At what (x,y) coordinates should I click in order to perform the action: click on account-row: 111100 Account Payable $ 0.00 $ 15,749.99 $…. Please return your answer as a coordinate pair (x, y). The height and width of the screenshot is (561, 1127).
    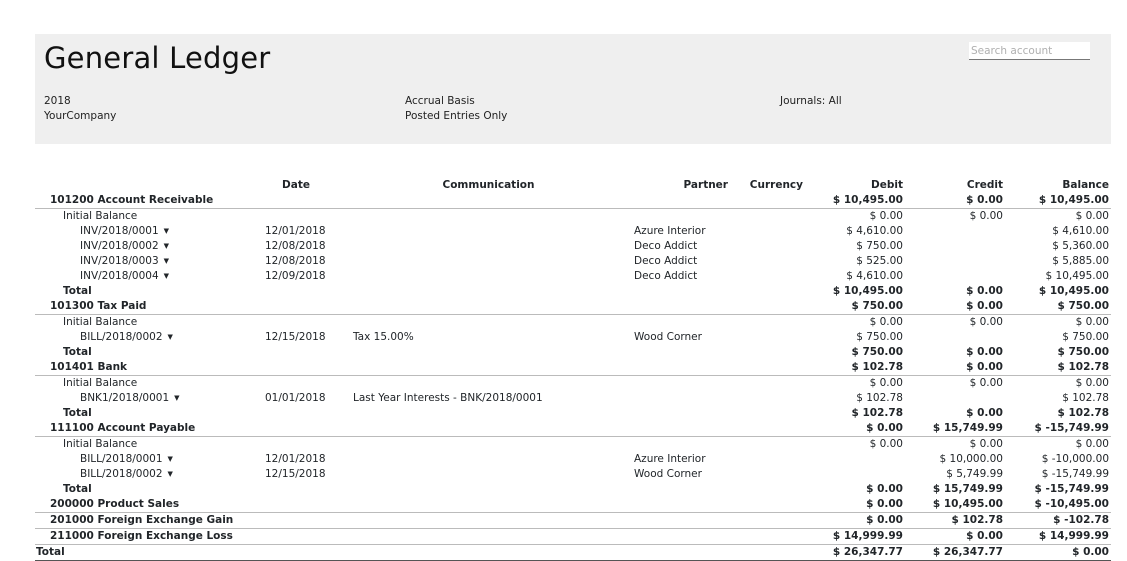
    Looking at the image, I should click on (573, 429).